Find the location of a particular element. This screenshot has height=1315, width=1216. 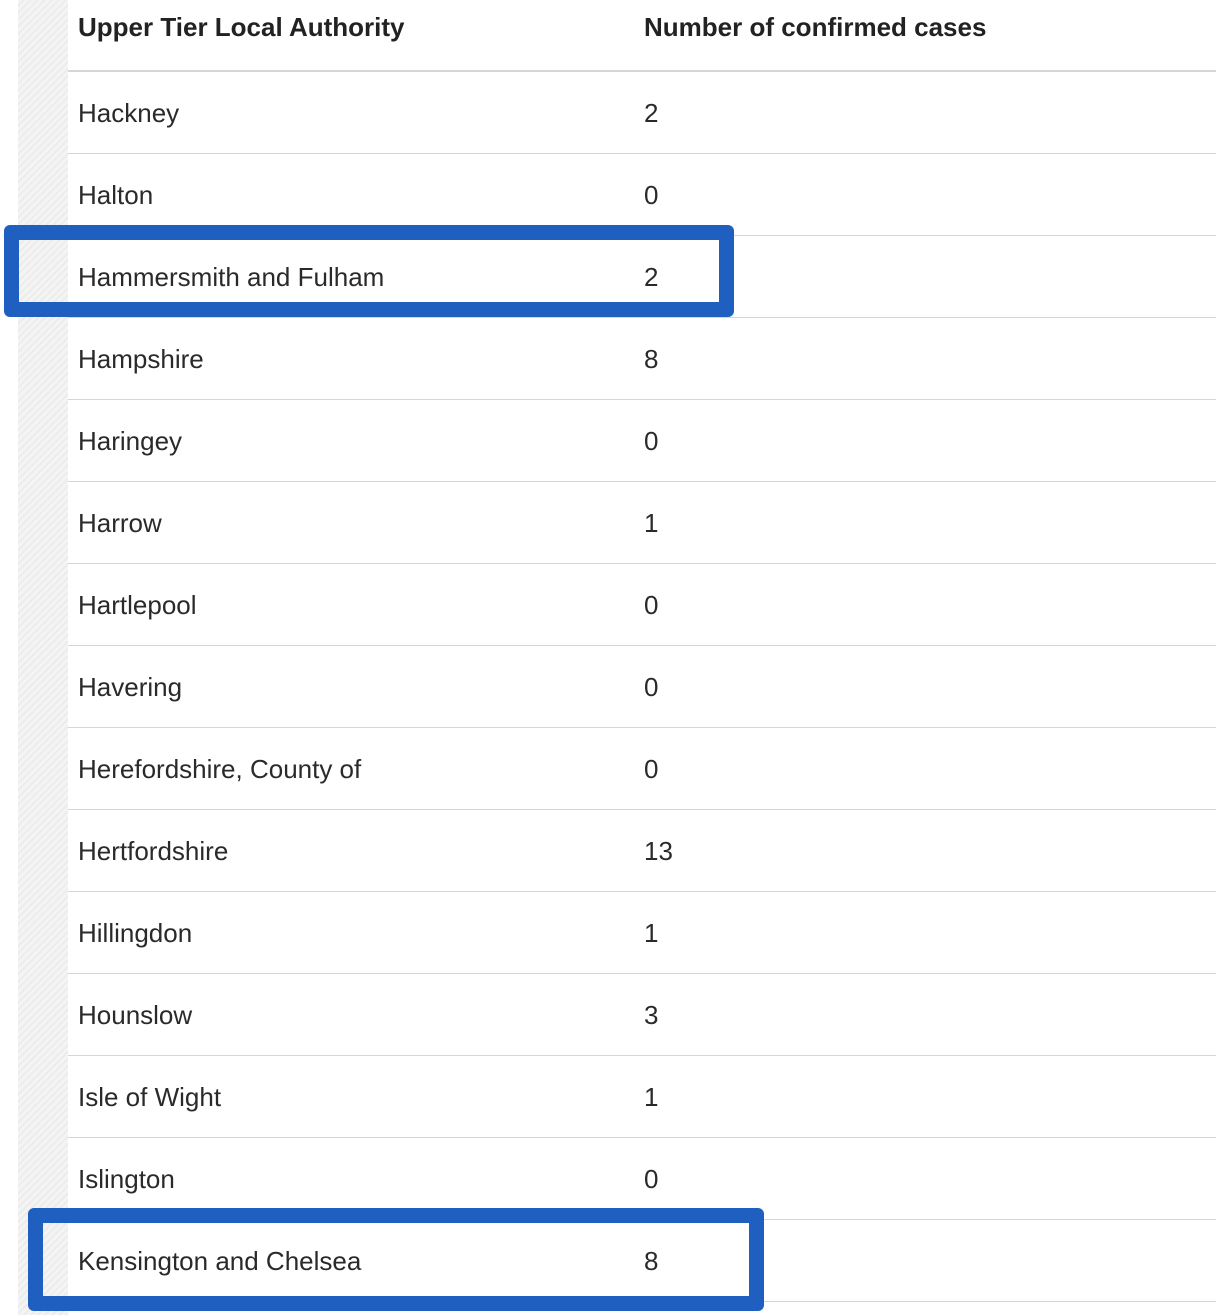

table-row: Halton 0 is located at coordinates (642, 195).